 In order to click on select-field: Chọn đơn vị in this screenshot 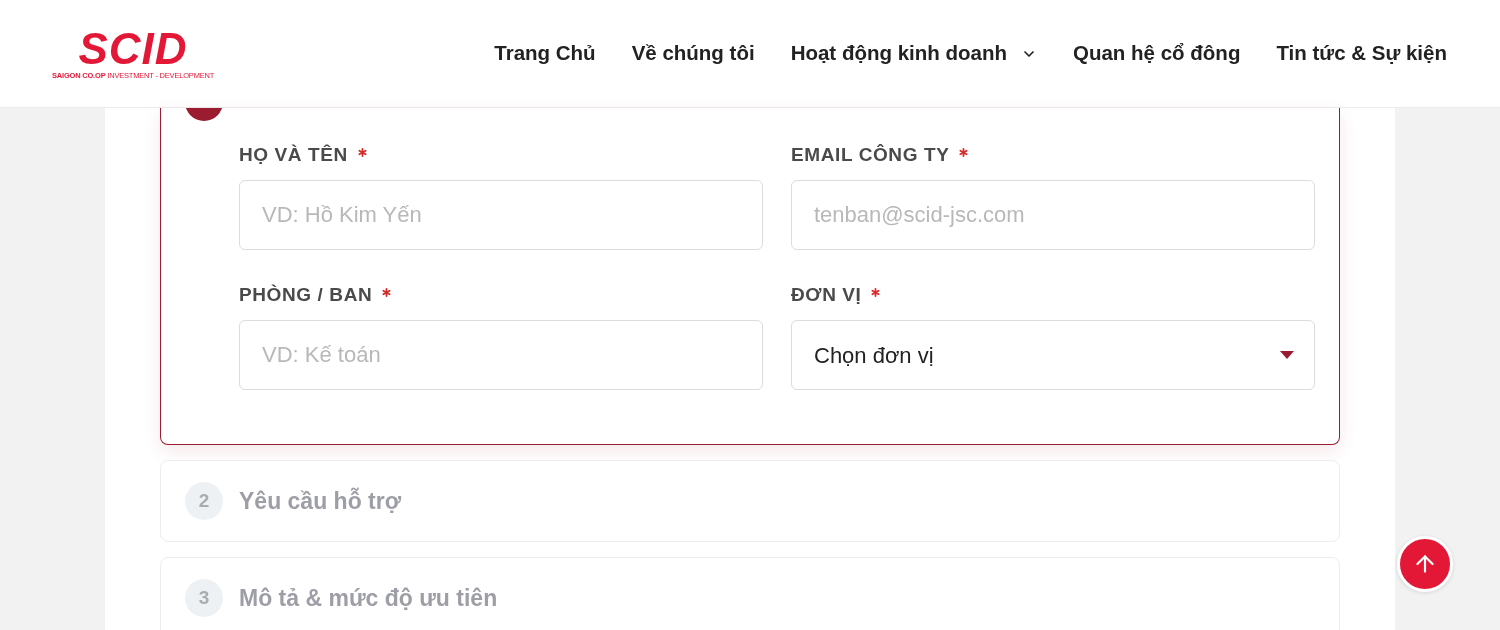, I will do `click(1053, 355)`.